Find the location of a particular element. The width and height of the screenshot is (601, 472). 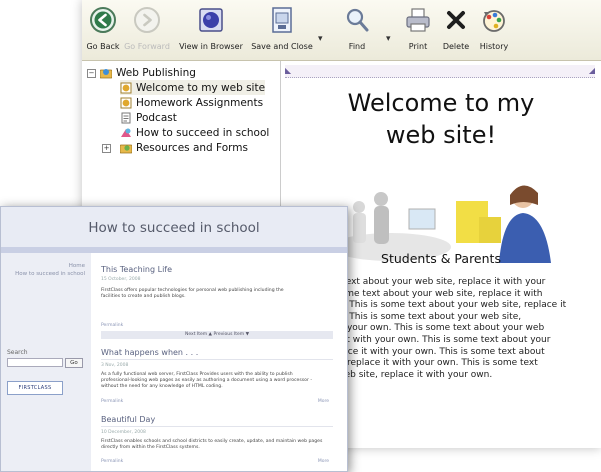

delete-x-icon is located at coordinates (456, 20).